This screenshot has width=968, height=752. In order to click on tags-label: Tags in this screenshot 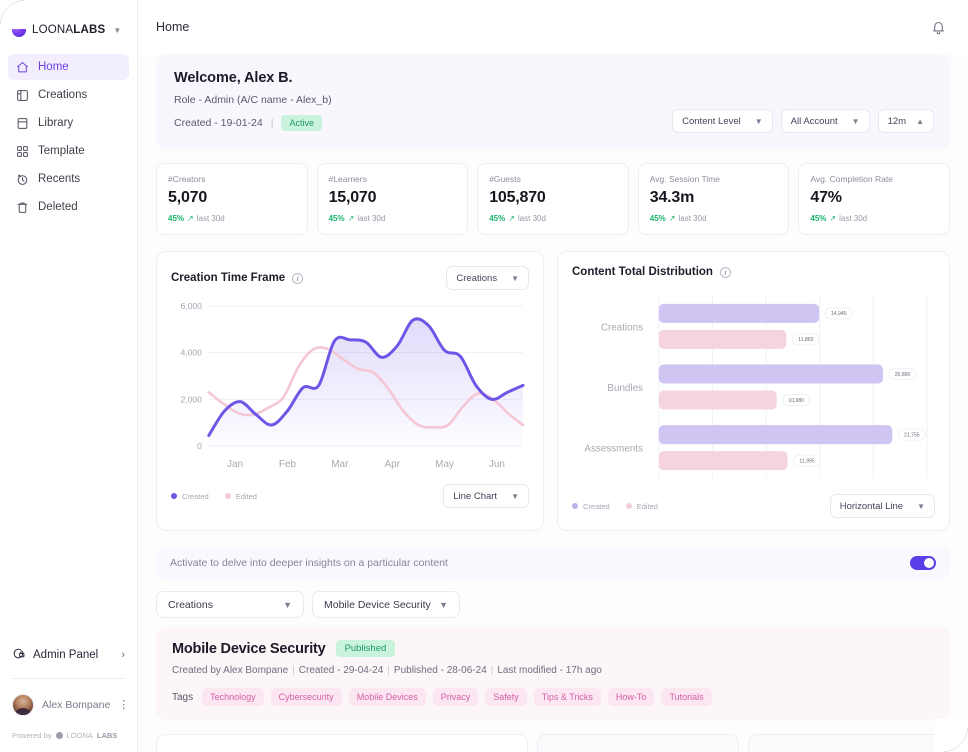, I will do `click(183, 697)`.